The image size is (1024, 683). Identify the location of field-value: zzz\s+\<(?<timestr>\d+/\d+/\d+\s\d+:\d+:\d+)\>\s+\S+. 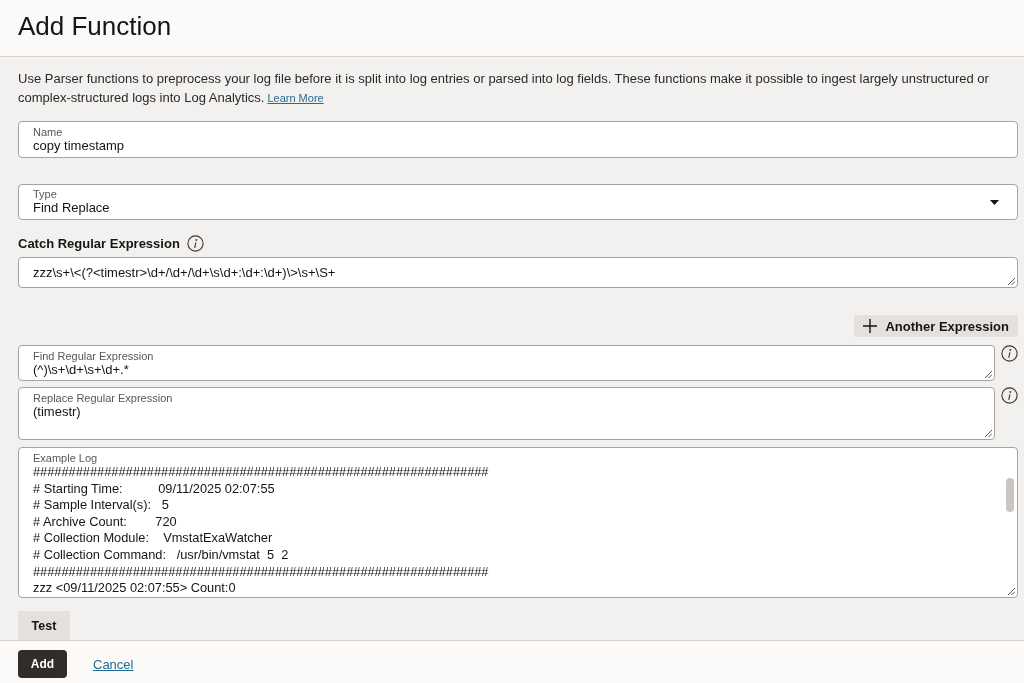
(184, 272).